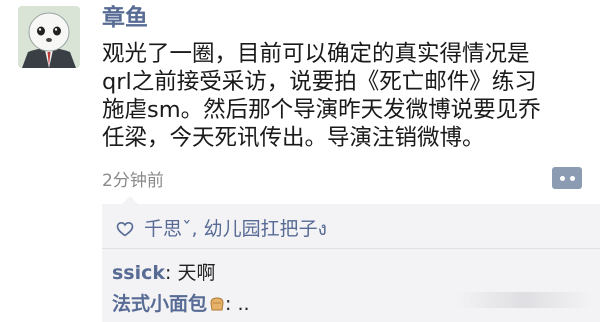 This screenshot has height=322, width=600. I want to click on comment-author: ssick, so click(138, 273).